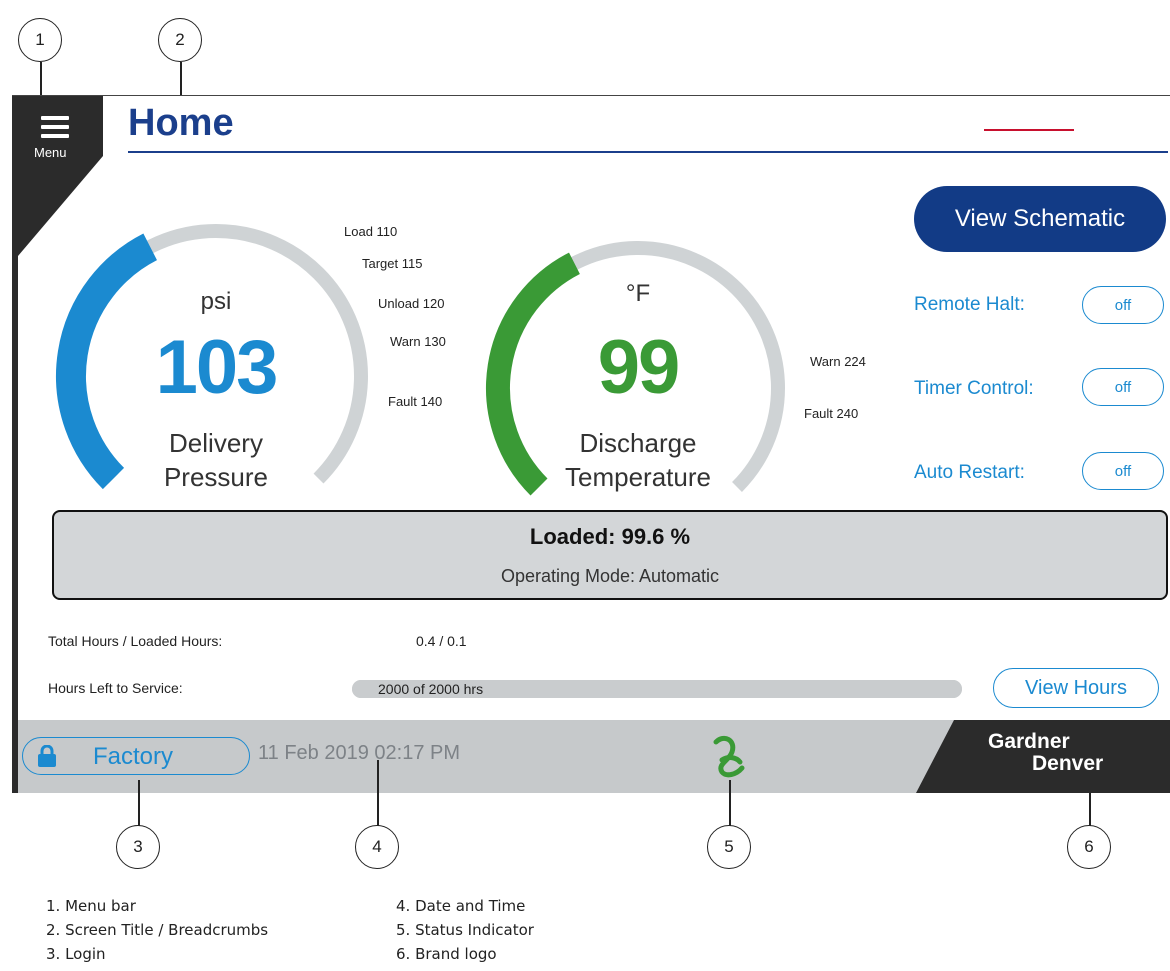 The image size is (1170, 971). What do you see at coordinates (371, 231) in the screenshot?
I see `tick-load: Load 110` at bounding box center [371, 231].